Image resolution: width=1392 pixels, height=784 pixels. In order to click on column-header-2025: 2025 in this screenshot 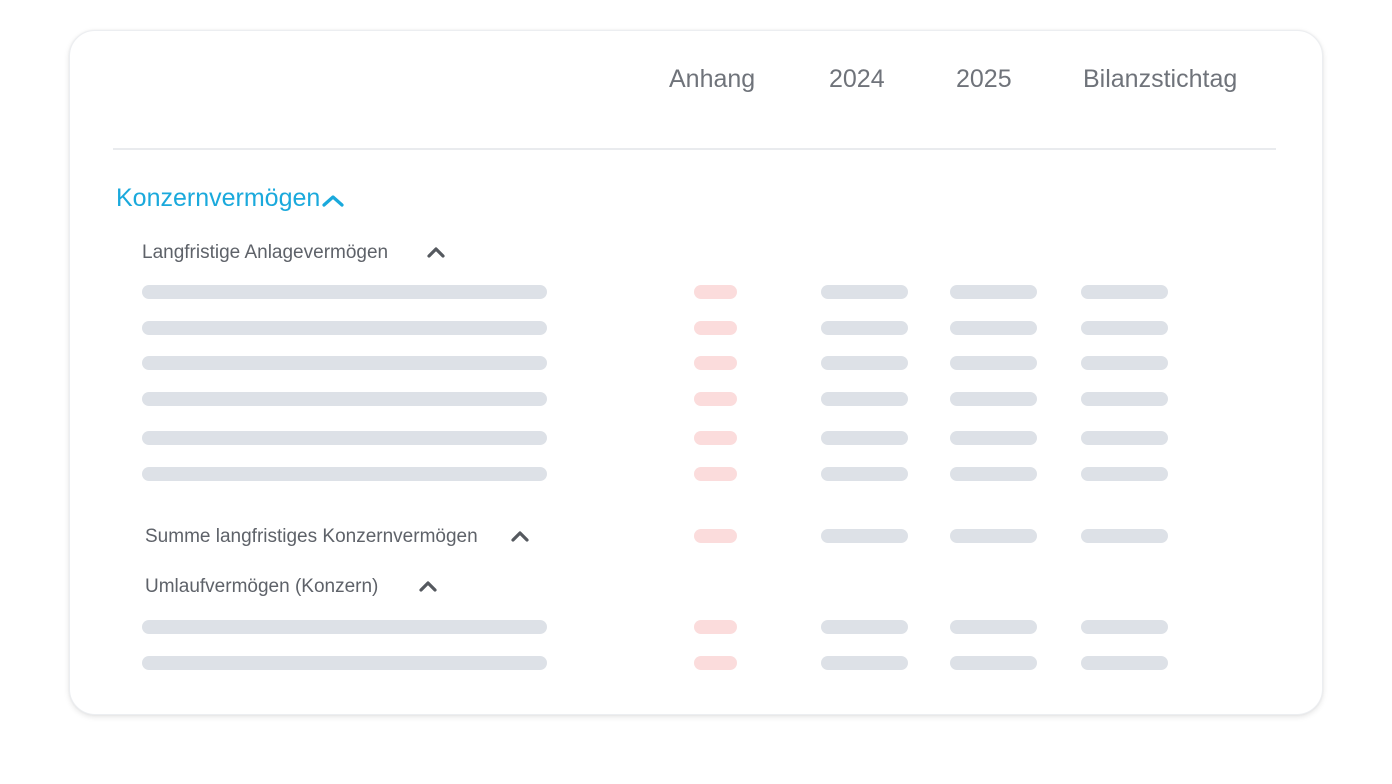, I will do `click(984, 79)`.